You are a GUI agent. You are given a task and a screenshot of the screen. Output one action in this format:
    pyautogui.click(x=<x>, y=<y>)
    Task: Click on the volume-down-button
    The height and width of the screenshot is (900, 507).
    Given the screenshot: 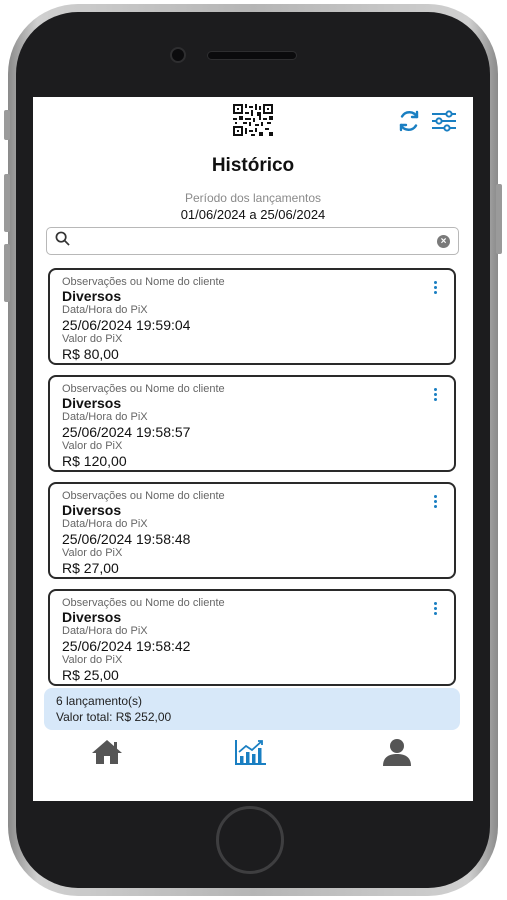 What is the action you would take?
    pyautogui.click(x=7, y=273)
    